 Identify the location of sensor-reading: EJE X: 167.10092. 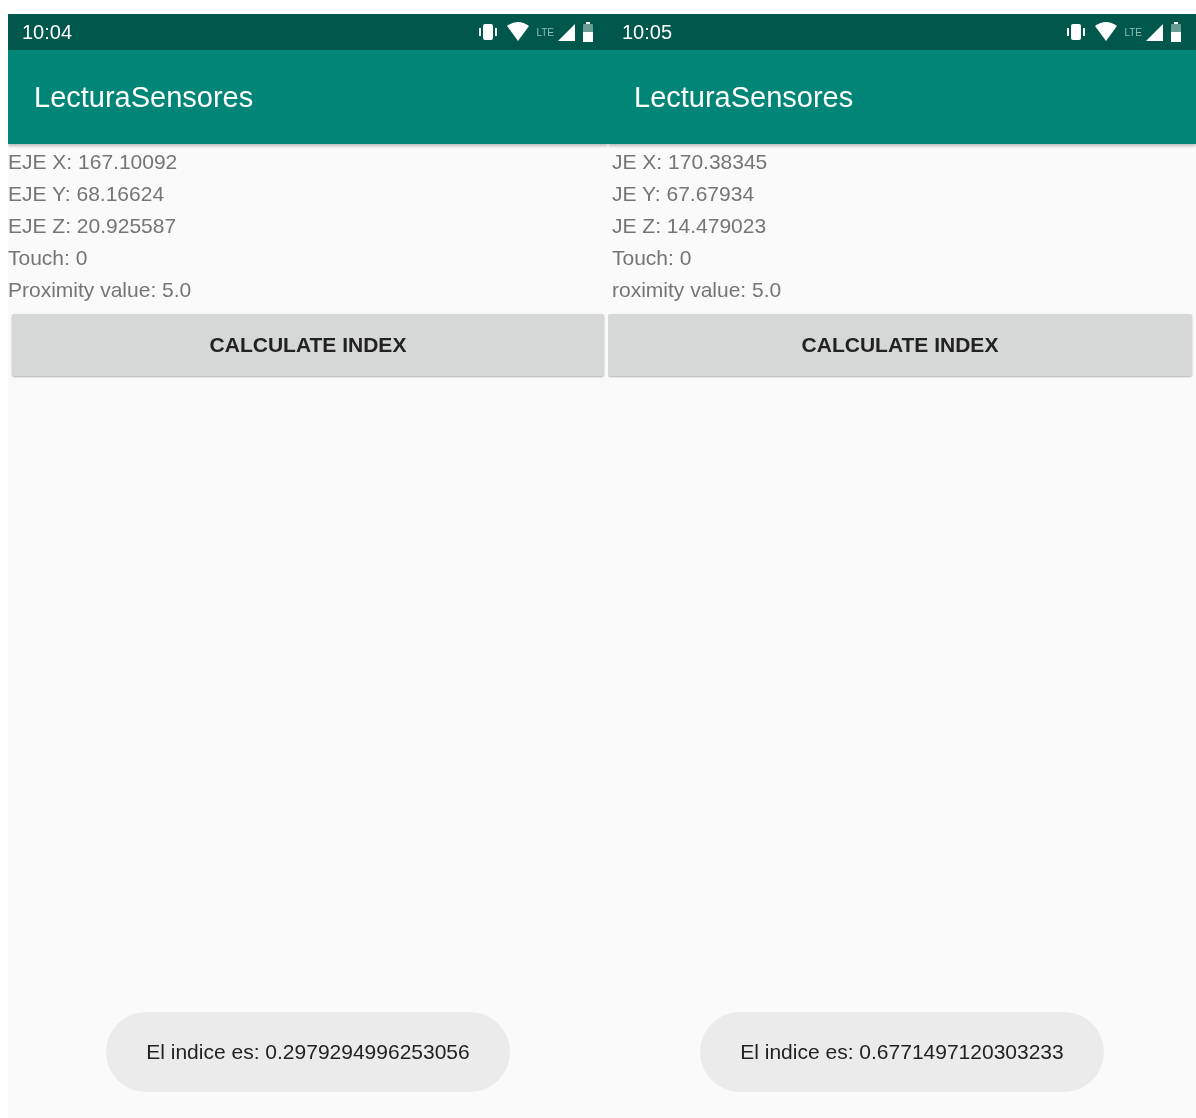
(93, 162).